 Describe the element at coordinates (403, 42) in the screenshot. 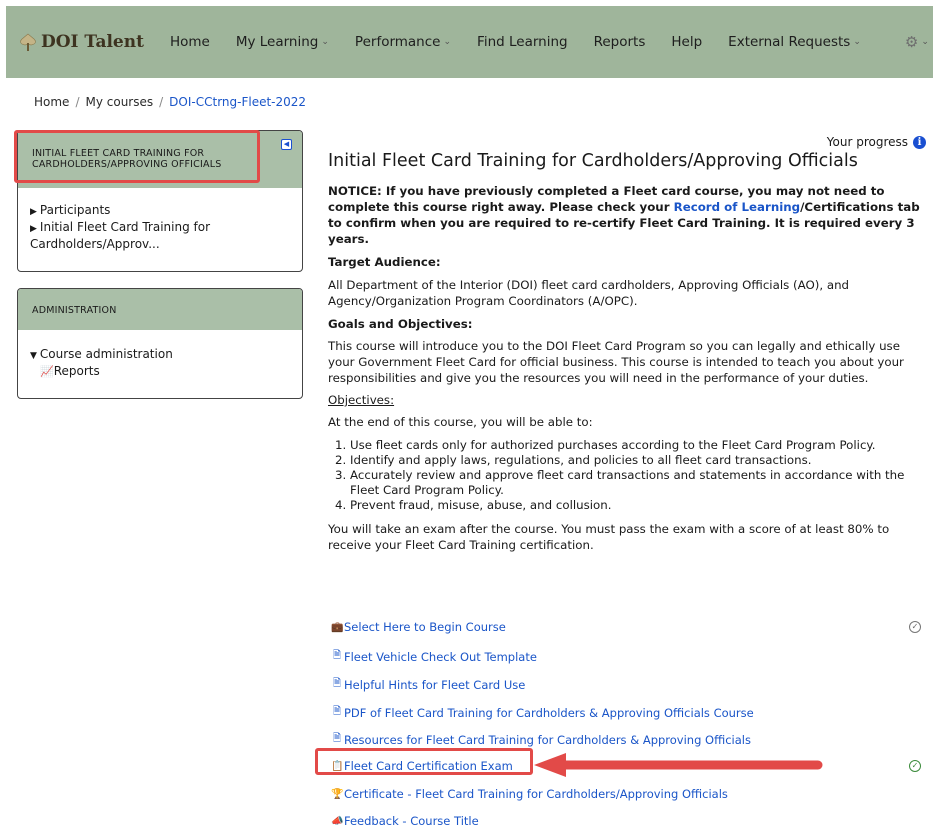

I see `nav-performance: Performance ⌄` at that location.